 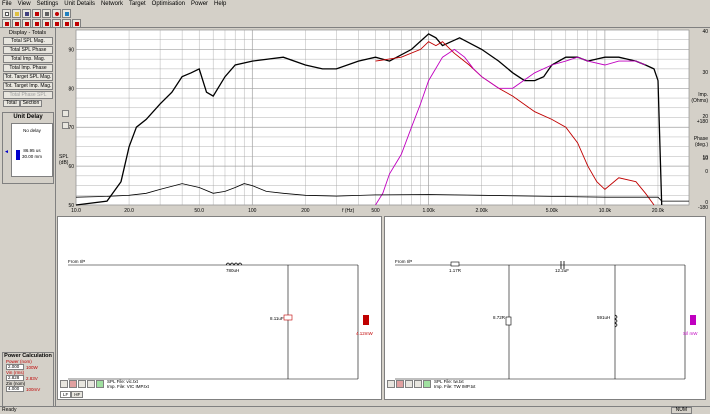 I want to click on hf-imp-file: Imp. File: TW IMP.txt, so click(x=455, y=386).